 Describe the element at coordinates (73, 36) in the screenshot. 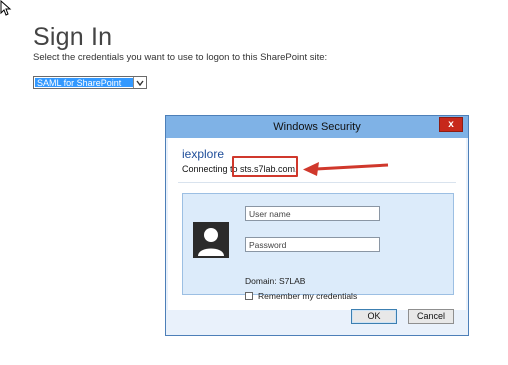

I see `page-title: Sign In` at that location.